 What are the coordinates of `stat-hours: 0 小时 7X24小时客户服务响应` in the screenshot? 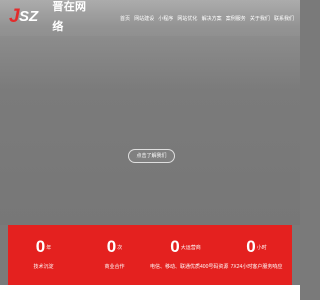 It's located at (256, 255).